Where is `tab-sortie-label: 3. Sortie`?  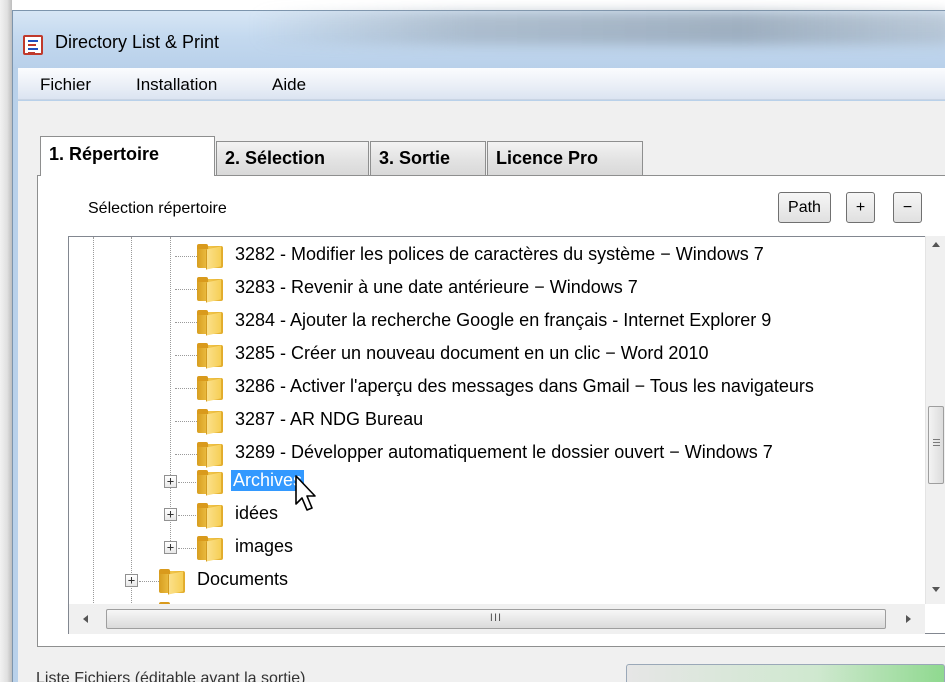
tab-sortie-label: 3. Sortie is located at coordinates (415, 158).